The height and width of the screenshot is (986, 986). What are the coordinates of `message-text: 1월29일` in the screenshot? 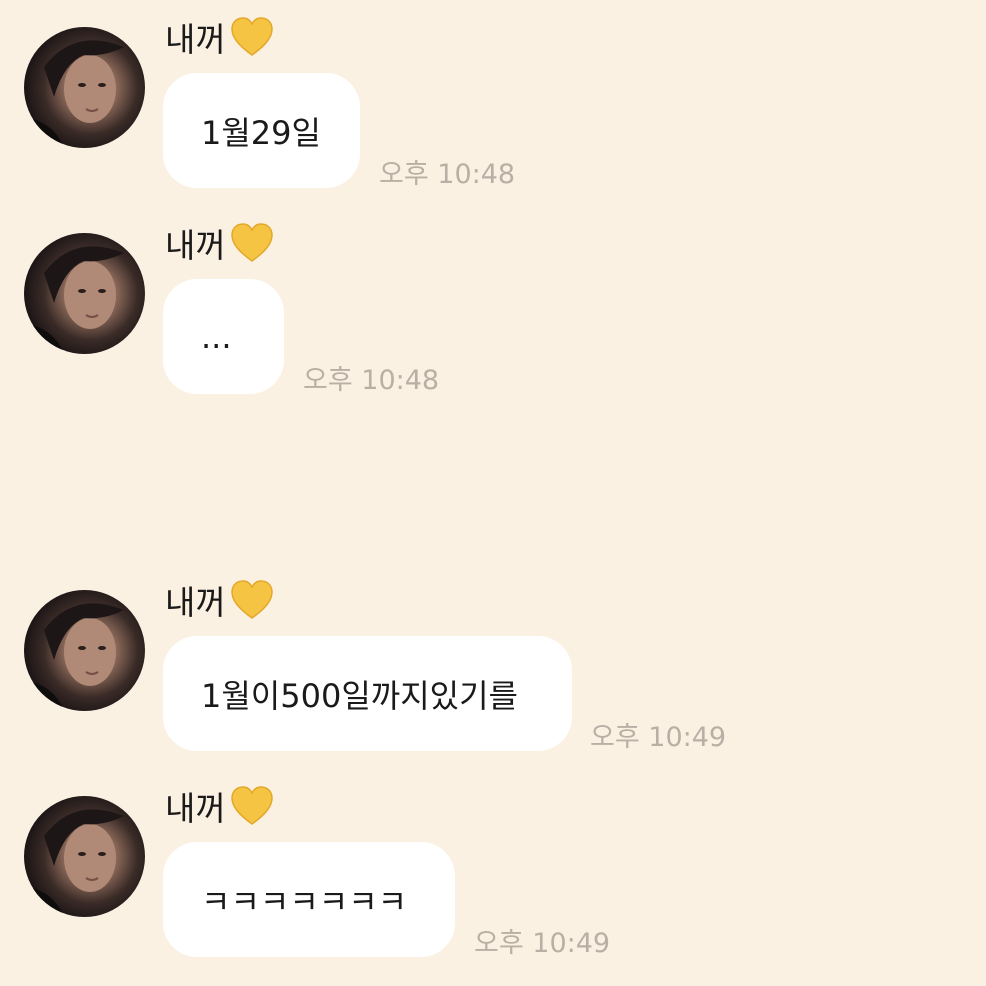 It's located at (261, 132).